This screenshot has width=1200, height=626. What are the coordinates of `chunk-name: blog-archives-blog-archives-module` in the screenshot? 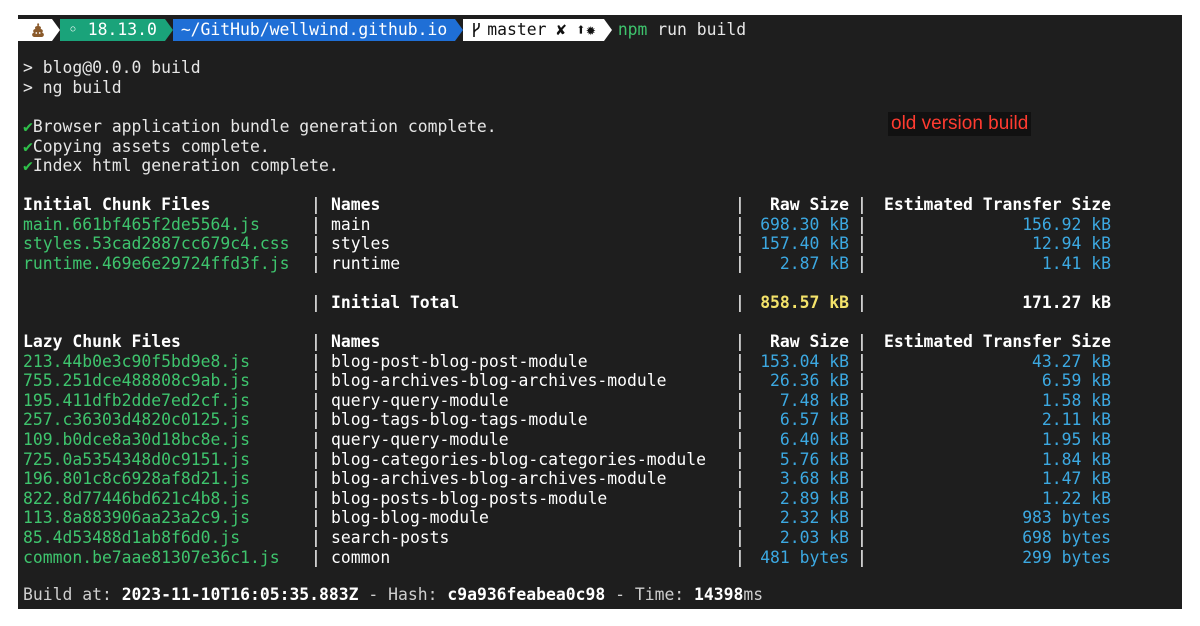 It's located at (499, 381).